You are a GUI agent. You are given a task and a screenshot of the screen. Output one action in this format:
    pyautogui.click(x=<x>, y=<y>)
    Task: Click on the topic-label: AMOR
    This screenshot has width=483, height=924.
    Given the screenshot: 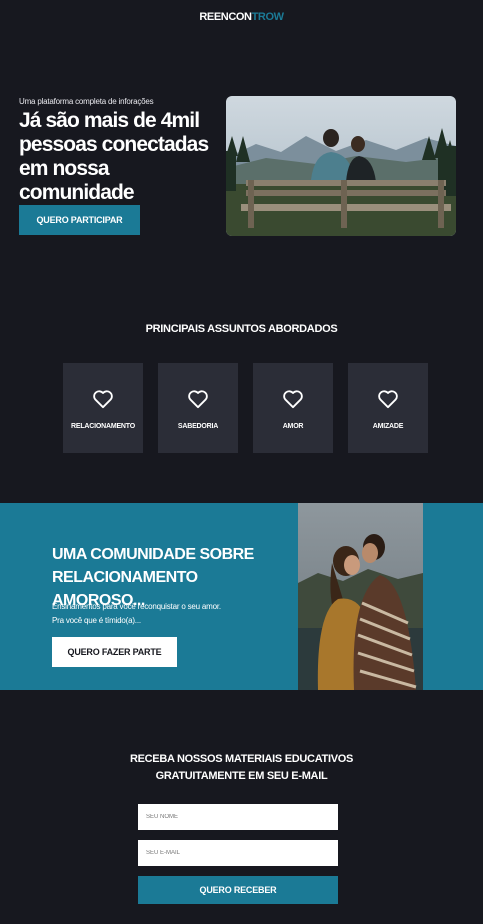 What is the action you would take?
    pyautogui.click(x=293, y=426)
    